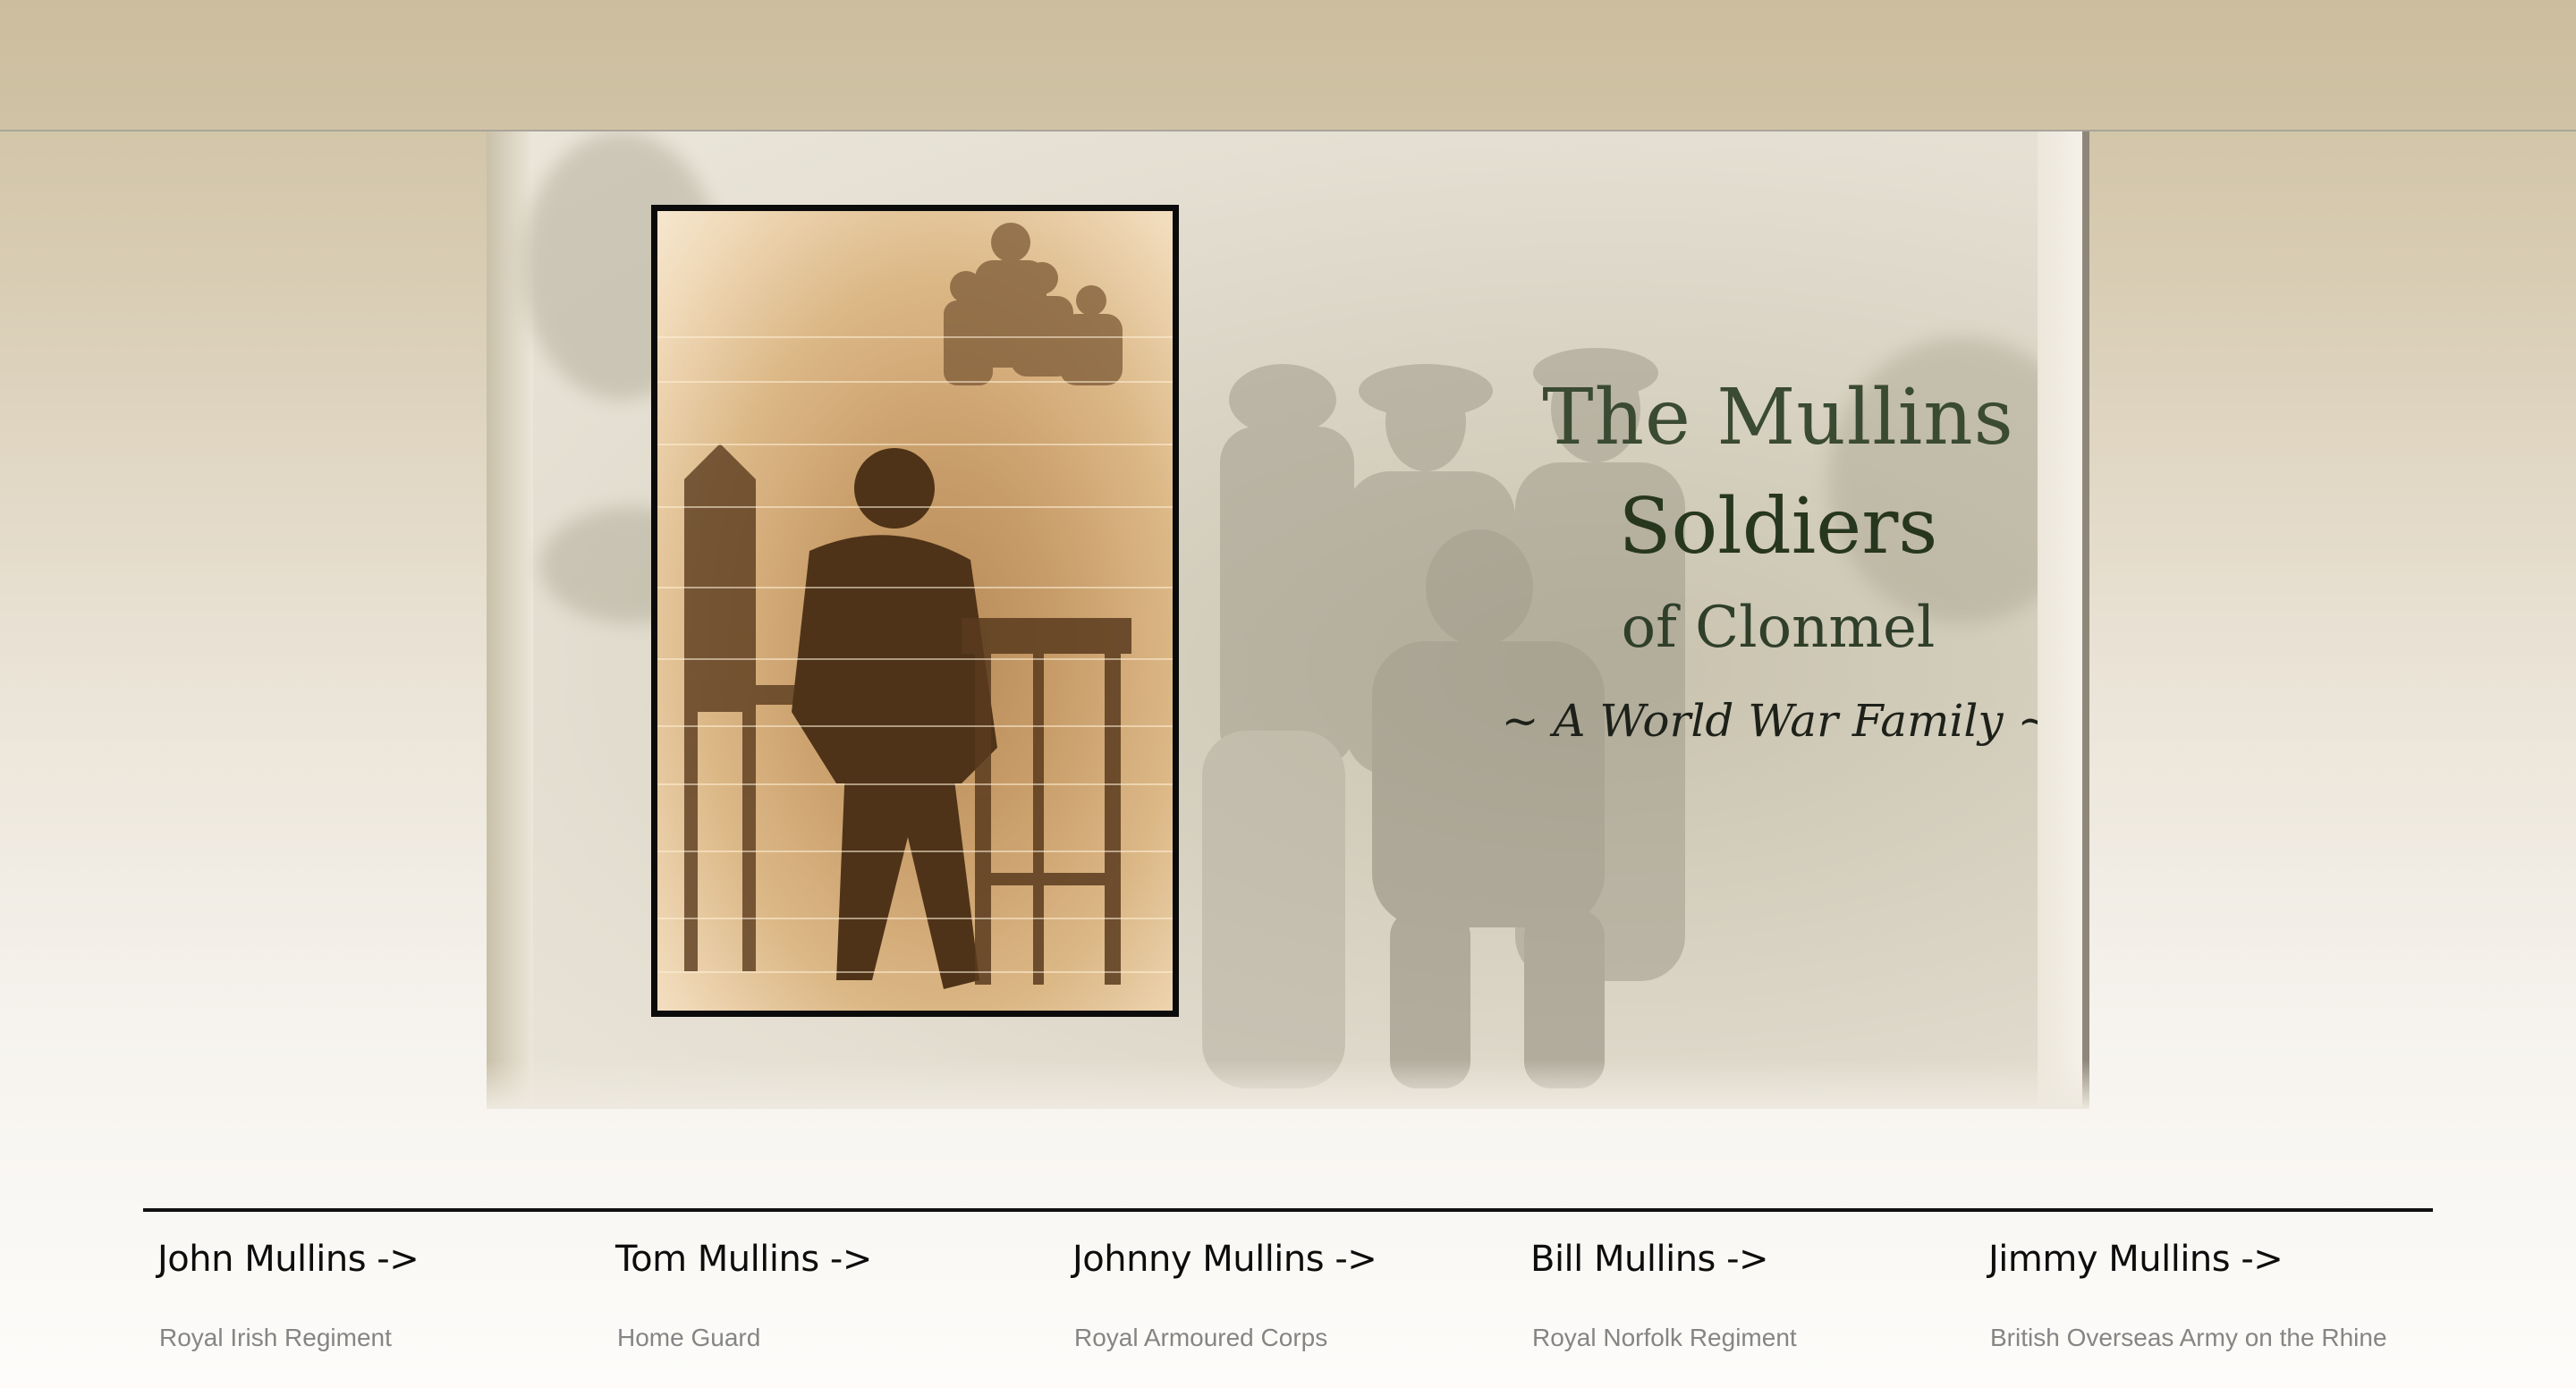 The width and height of the screenshot is (2576, 1388). What do you see at coordinates (2136, 1260) in the screenshot?
I see `soldier-link-jimmy-mullins: Jimmy Mullins ->` at bounding box center [2136, 1260].